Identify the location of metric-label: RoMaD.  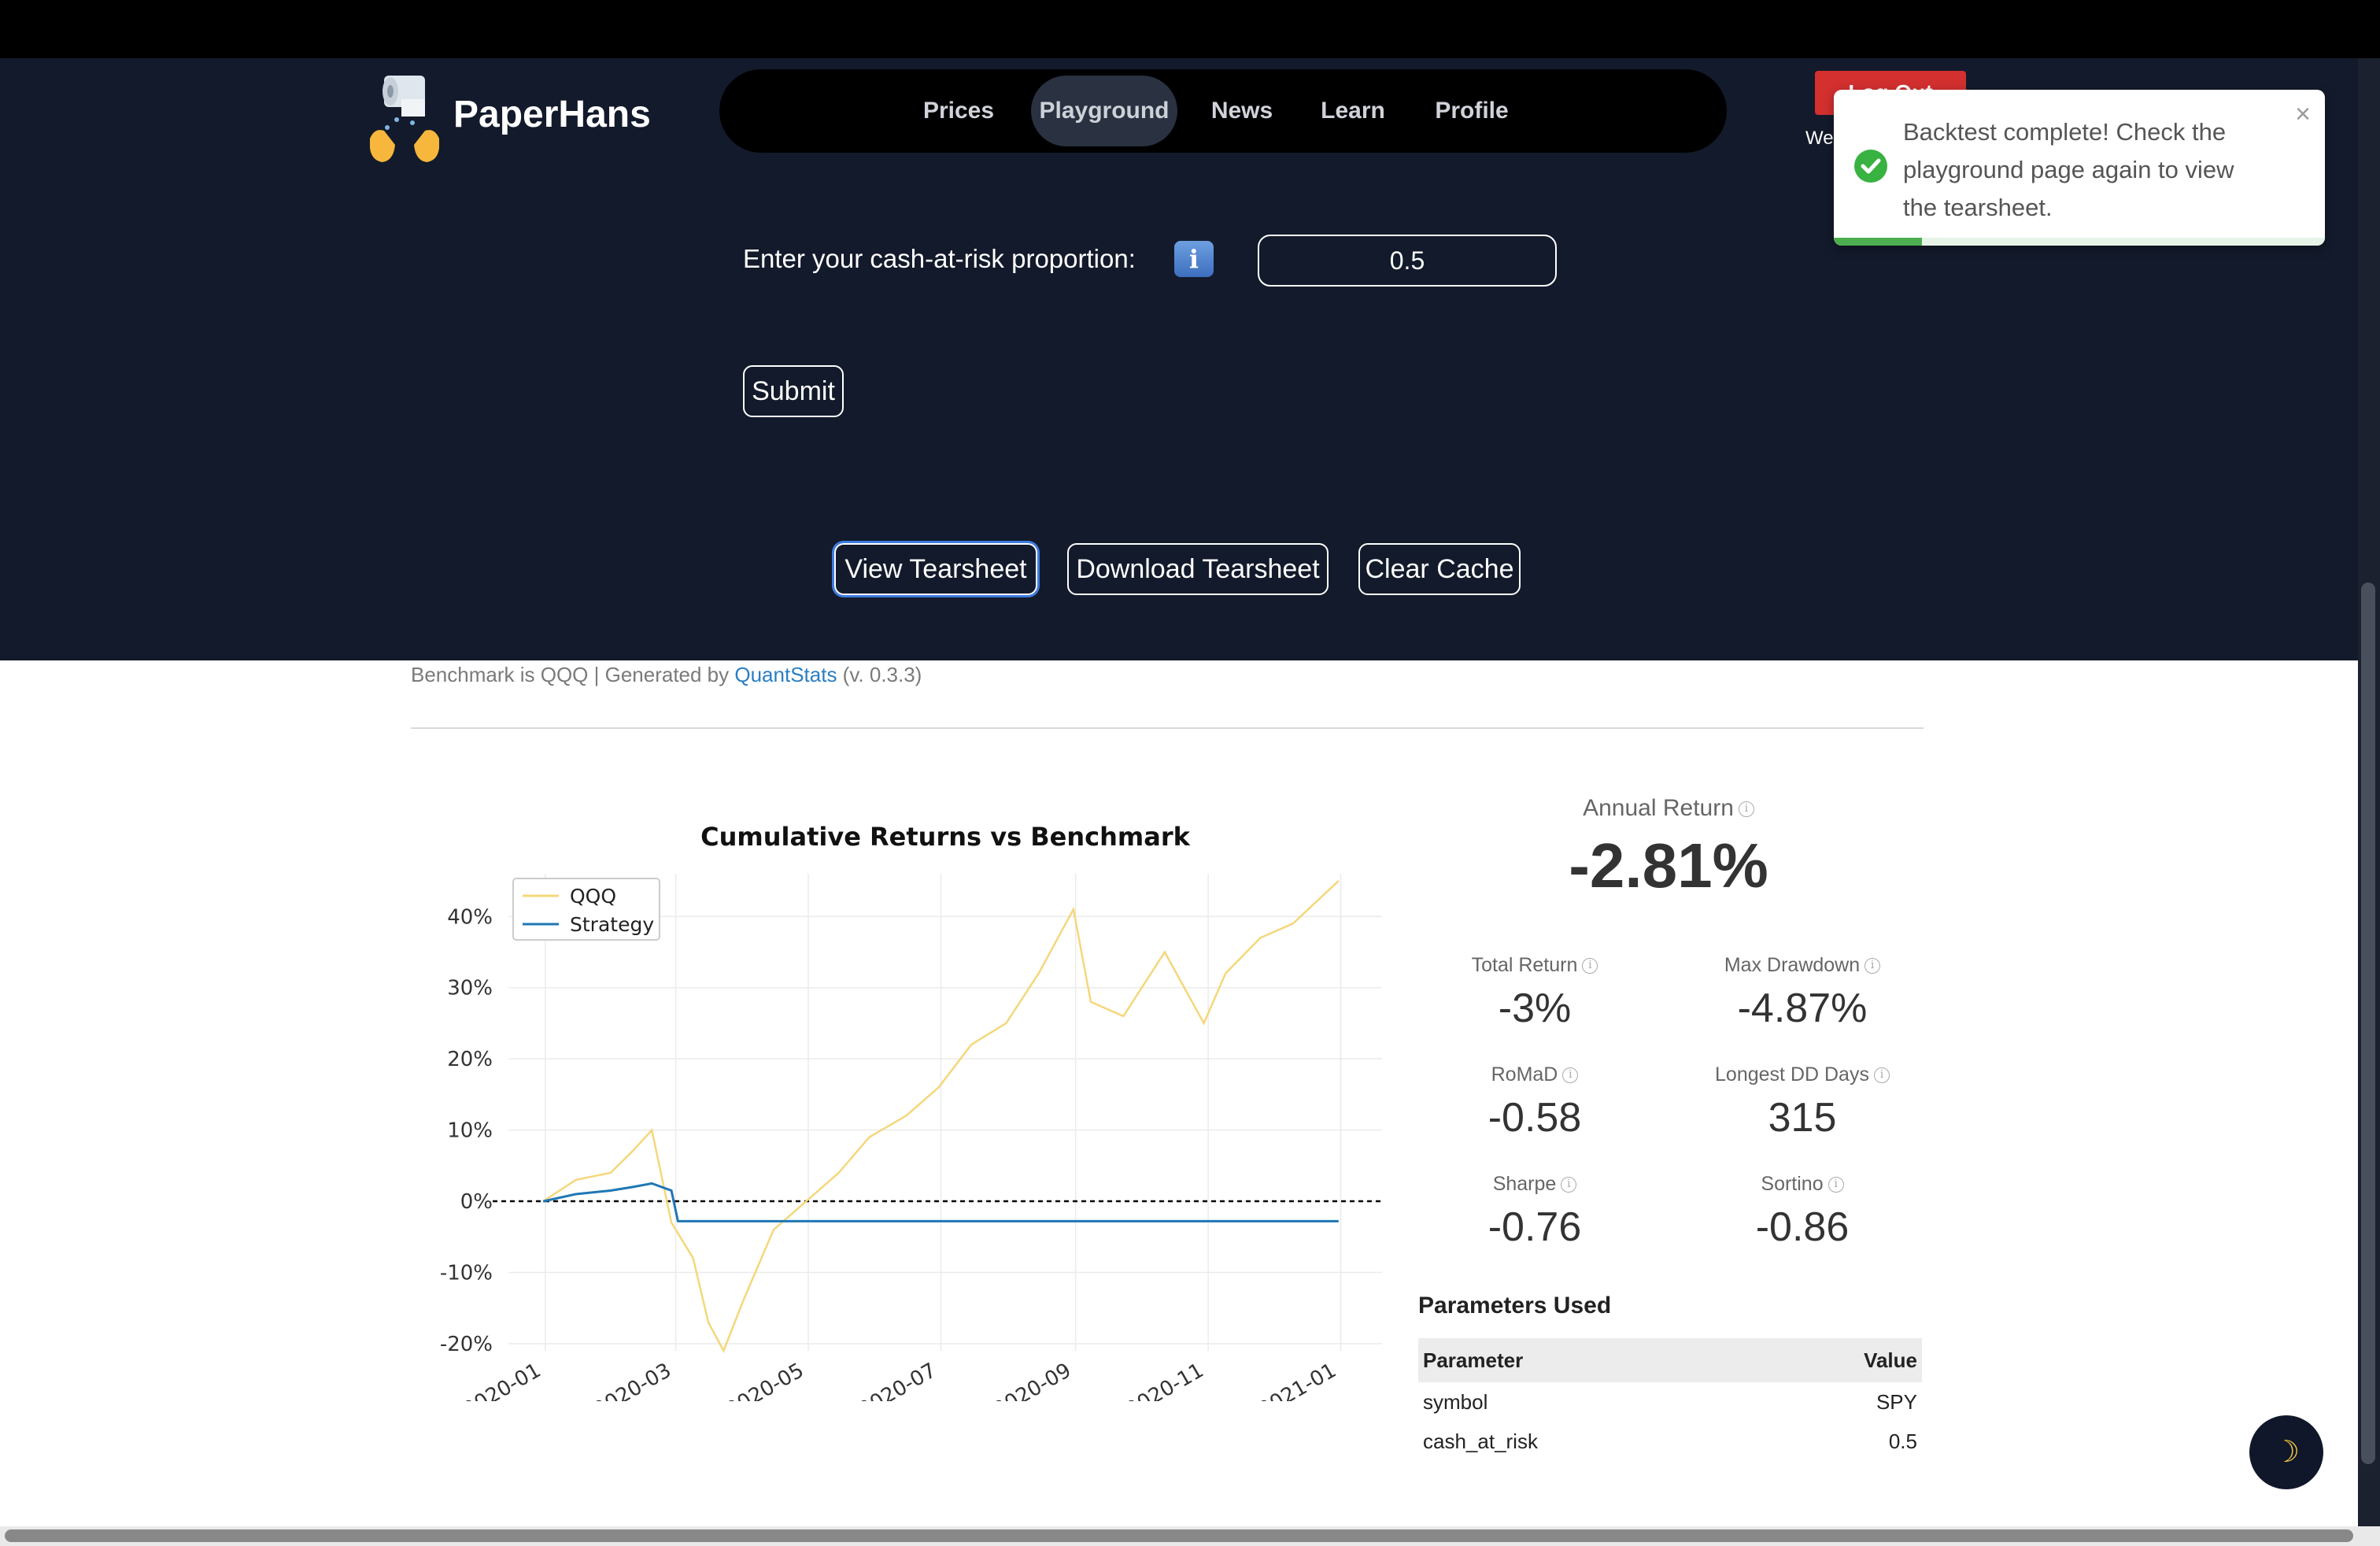
(1524, 1074).